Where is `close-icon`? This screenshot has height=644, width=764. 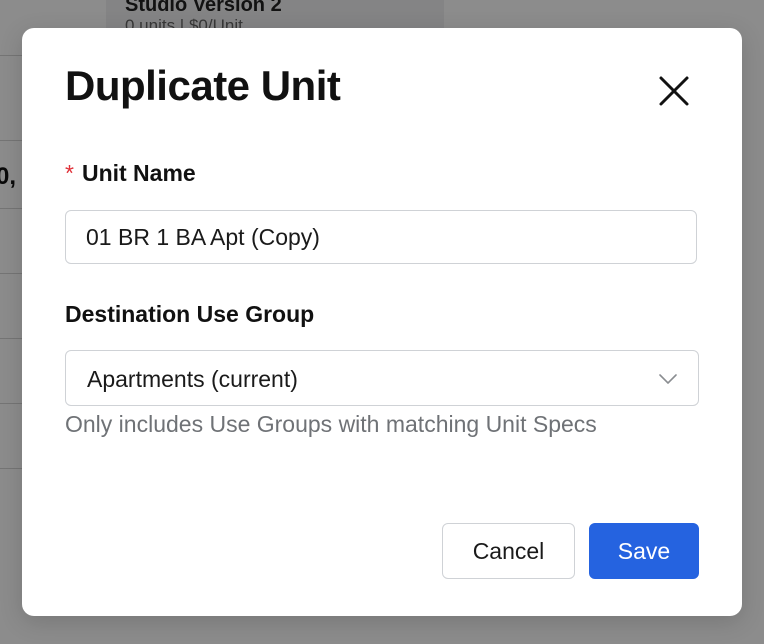
close-icon is located at coordinates (674, 91).